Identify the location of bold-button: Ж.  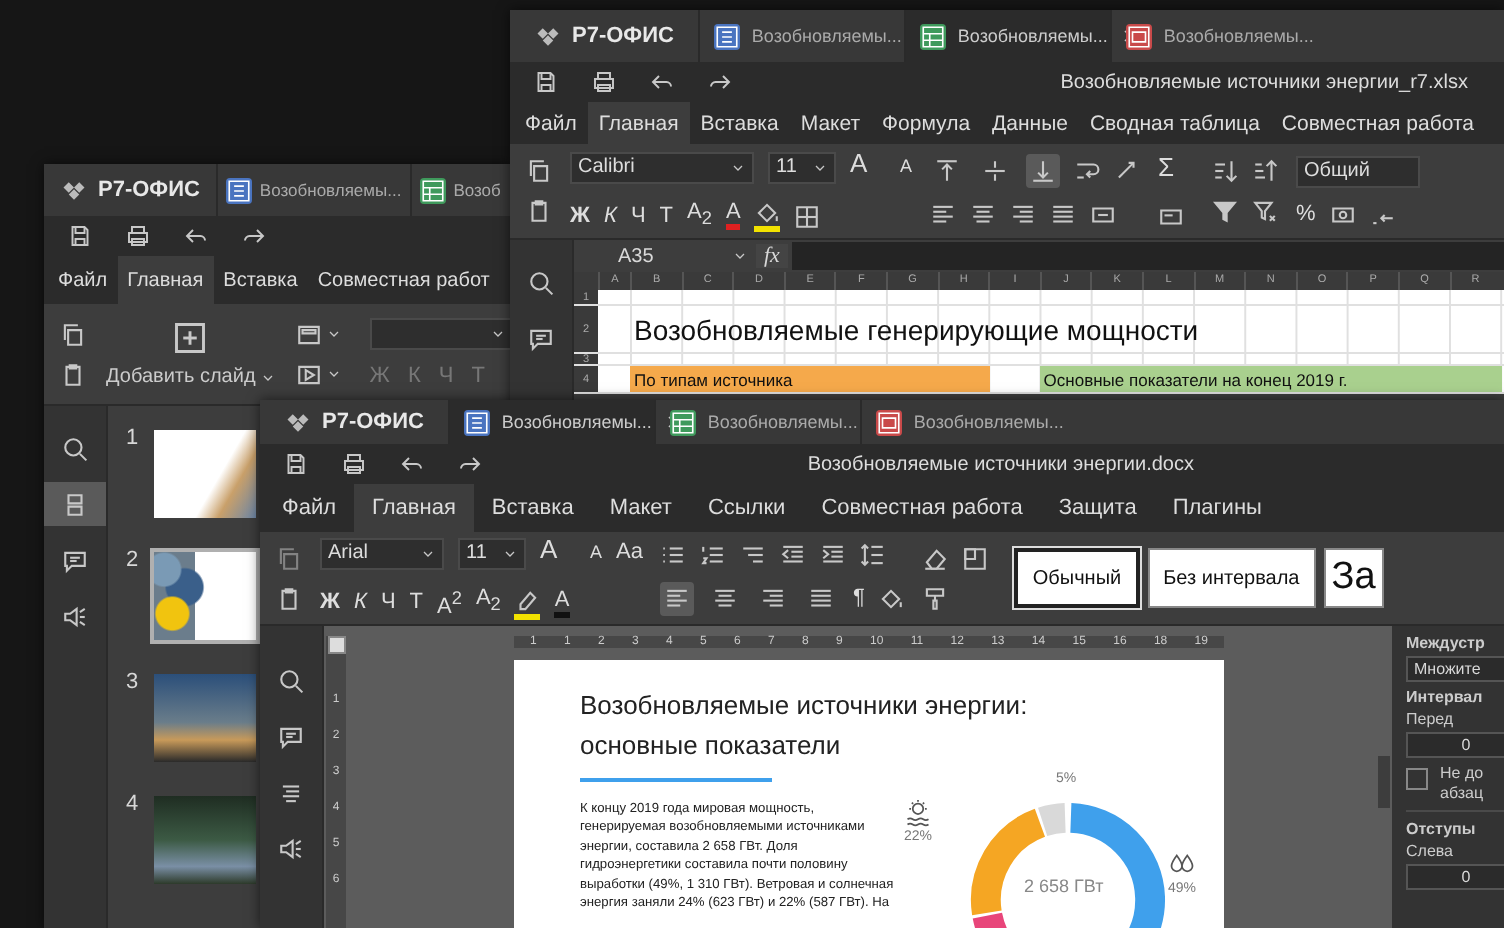
(580, 216).